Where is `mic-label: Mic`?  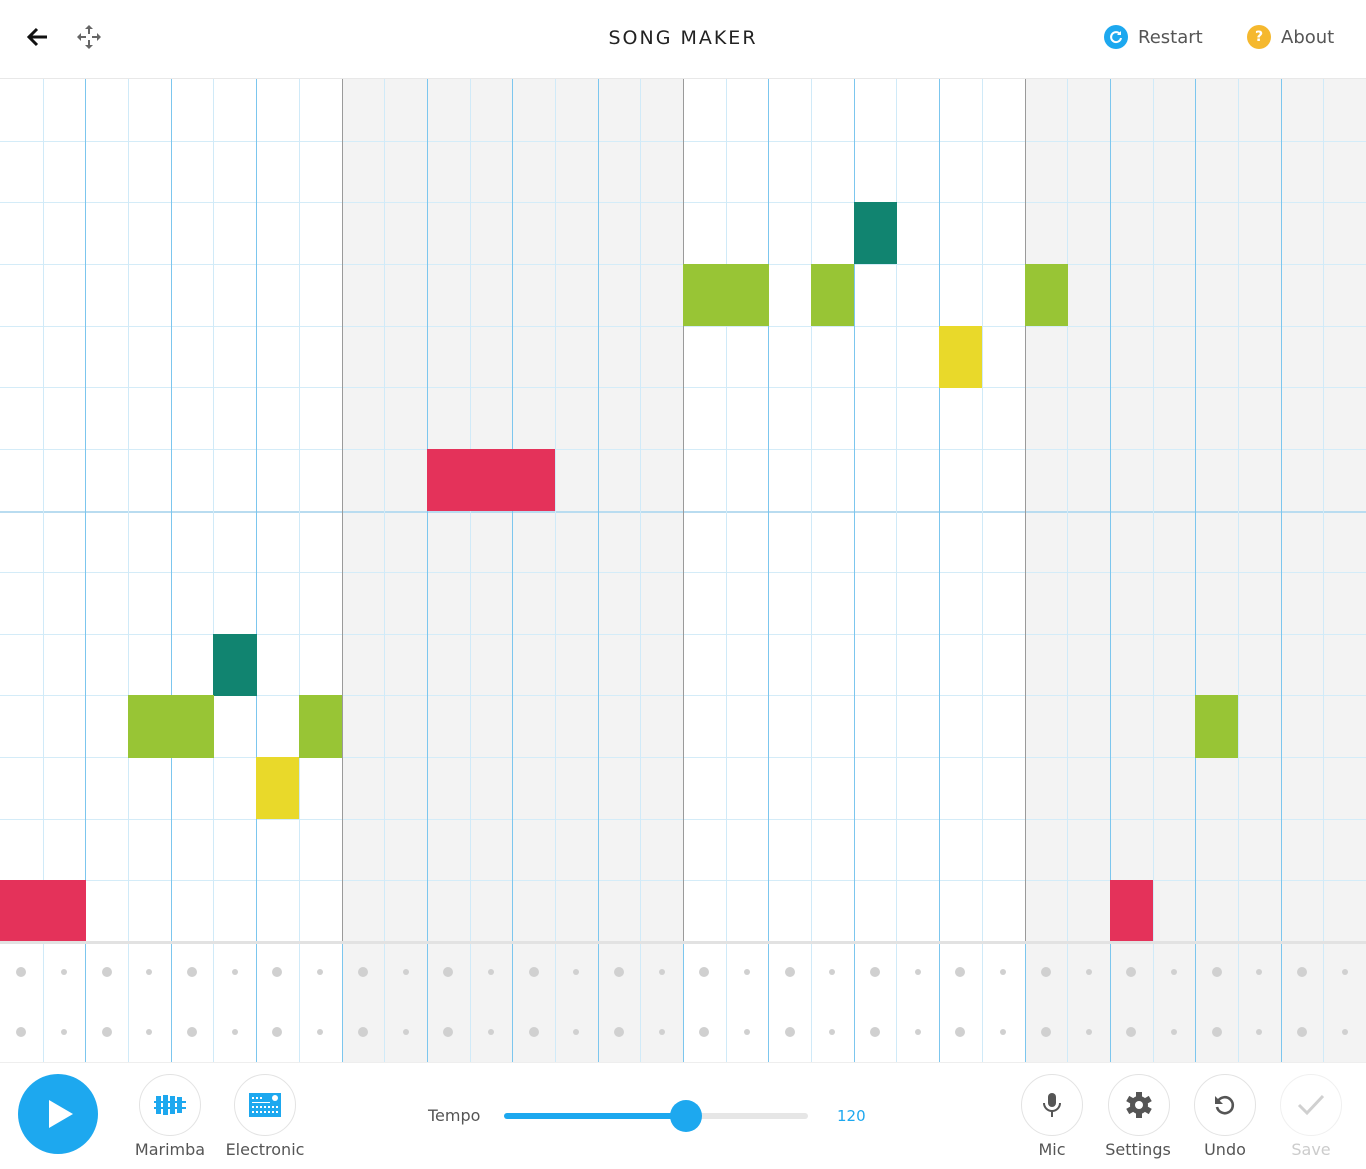 mic-label: Mic is located at coordinates (1052, 1149).